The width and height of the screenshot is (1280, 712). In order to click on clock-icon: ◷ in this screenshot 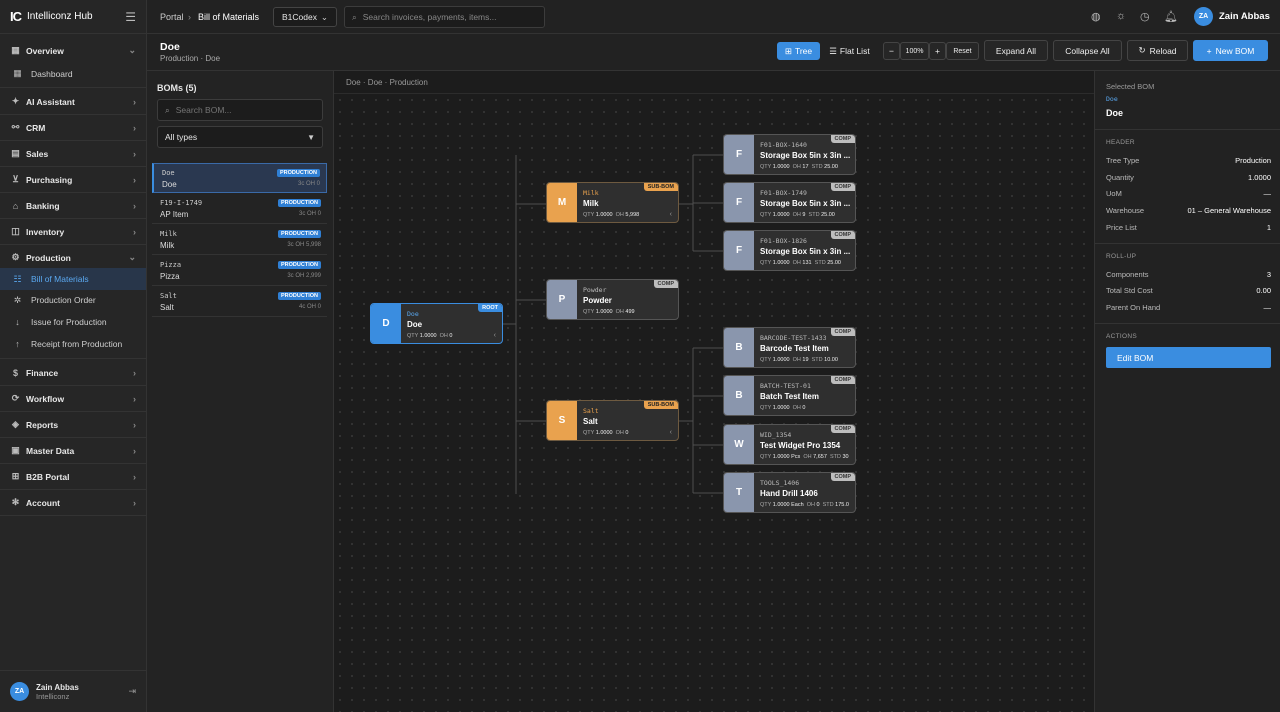, I will do `click(1145, 16)`.